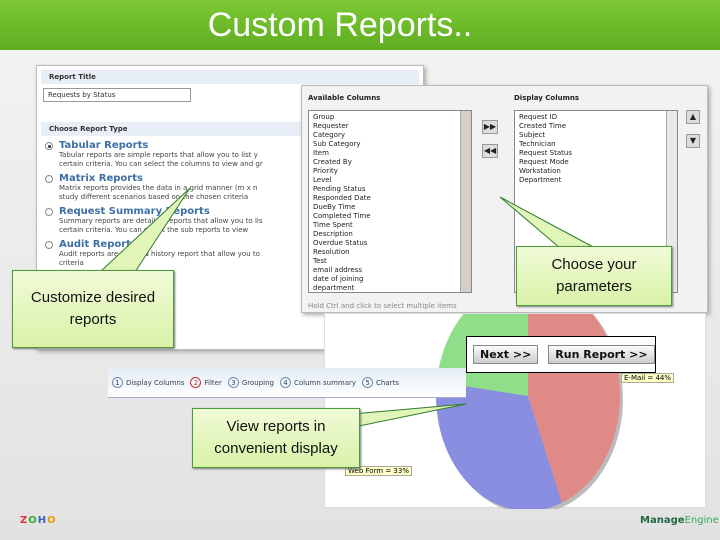 The height and width of the screenshot is (540, 720). Describe the element at coordinates (276, 438) in the screenshot. I see `callout-view: View reports in convenient display` at that location.